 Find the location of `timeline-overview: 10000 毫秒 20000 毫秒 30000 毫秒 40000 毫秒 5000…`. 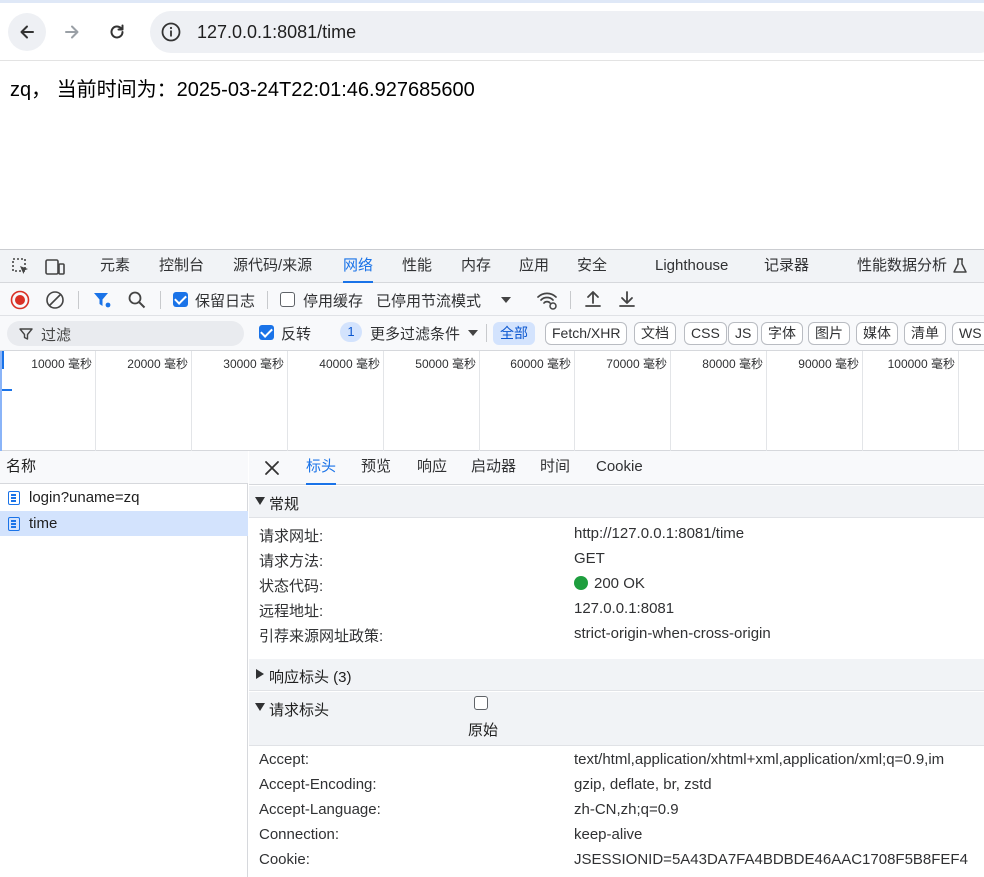

timeline-overview: 10000 毫秒 20000 毫秒 30000 毫秒 40000 毫秒 5000… is located at coordinates (492, 401).